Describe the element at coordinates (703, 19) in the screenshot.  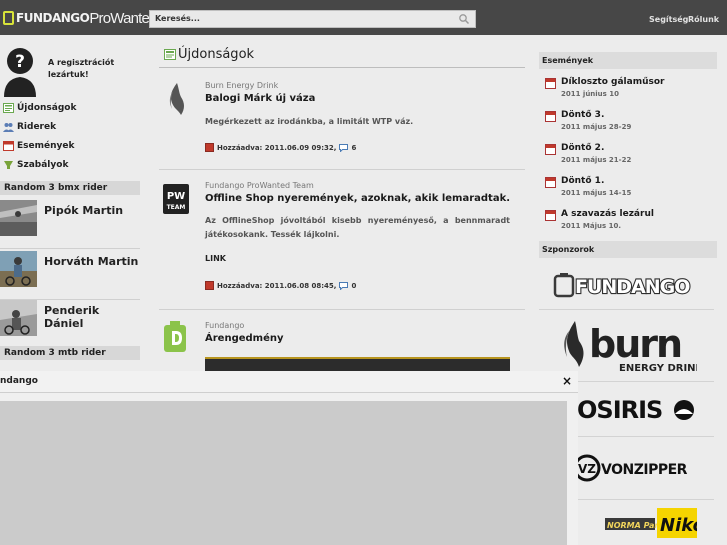
I see `about-link: Rólunk` at that location.